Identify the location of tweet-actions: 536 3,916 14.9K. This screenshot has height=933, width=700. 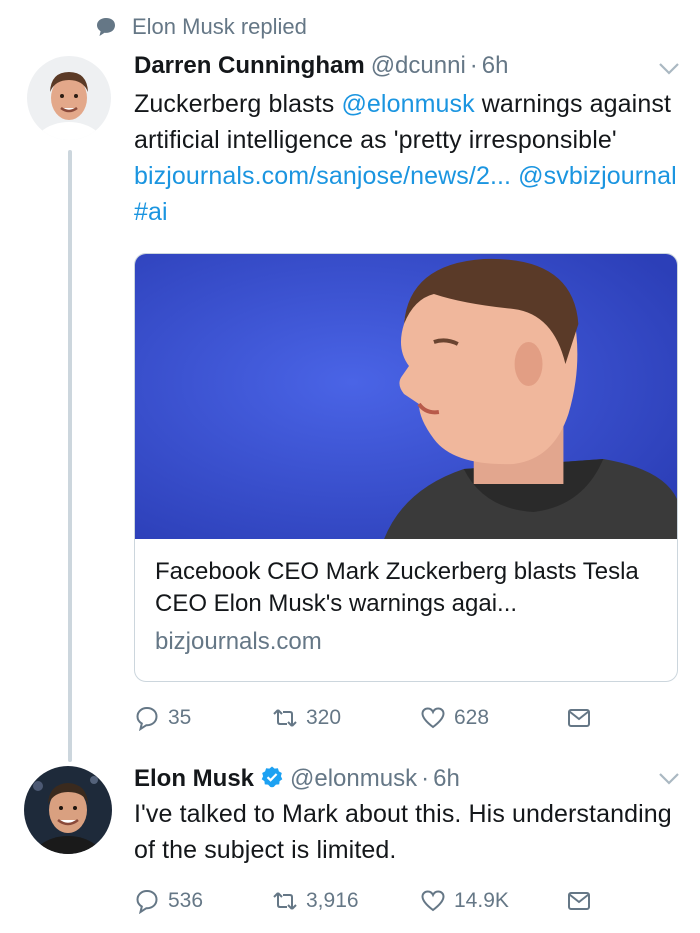
(369, 903).